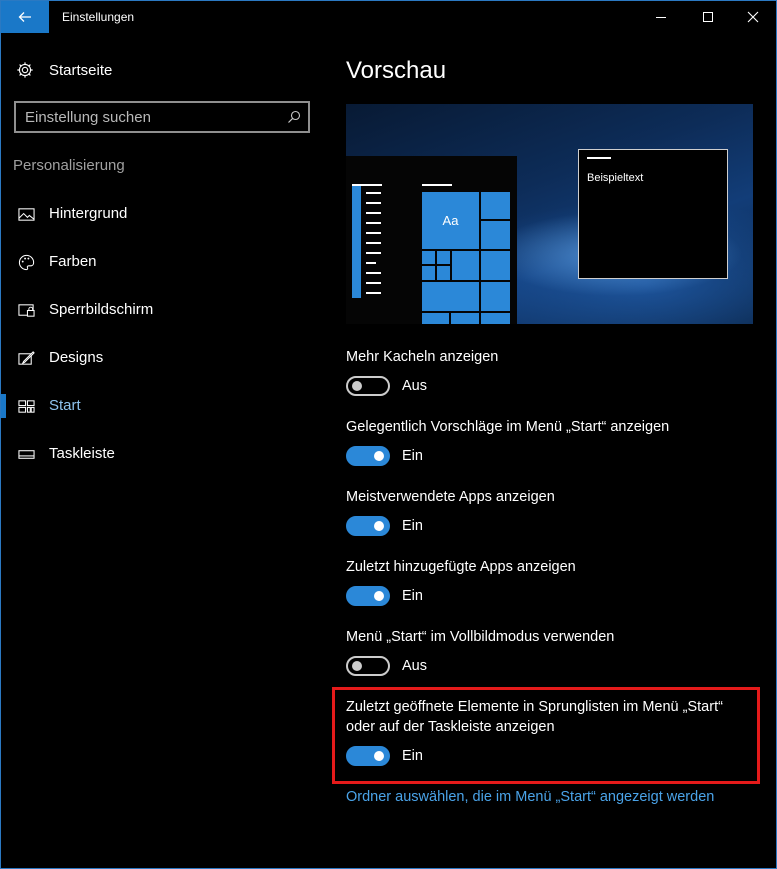 This screenshot has width=777, height=869. I want to click on palette-icon, so click(26, 262).